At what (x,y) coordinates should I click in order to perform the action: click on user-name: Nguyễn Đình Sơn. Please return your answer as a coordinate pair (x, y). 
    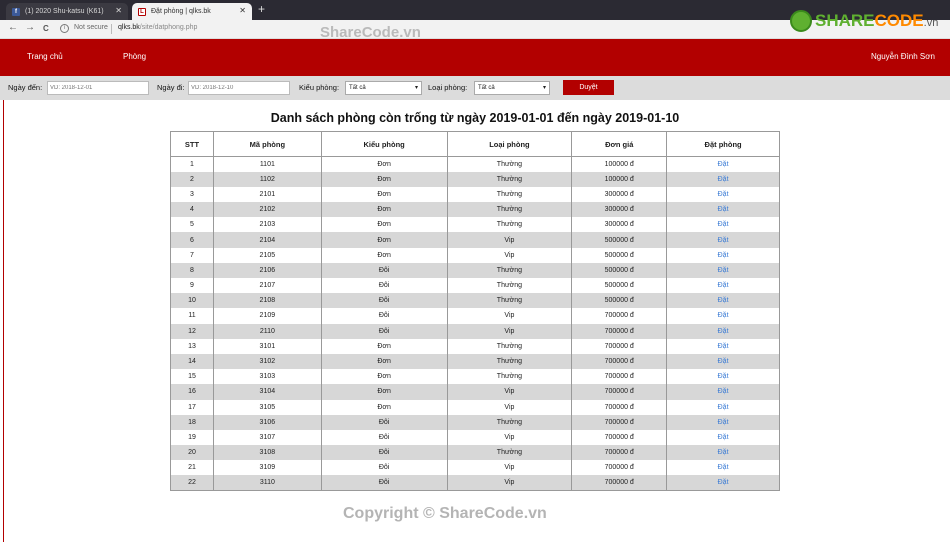
    Looking at the image, I should click on (903, 56).